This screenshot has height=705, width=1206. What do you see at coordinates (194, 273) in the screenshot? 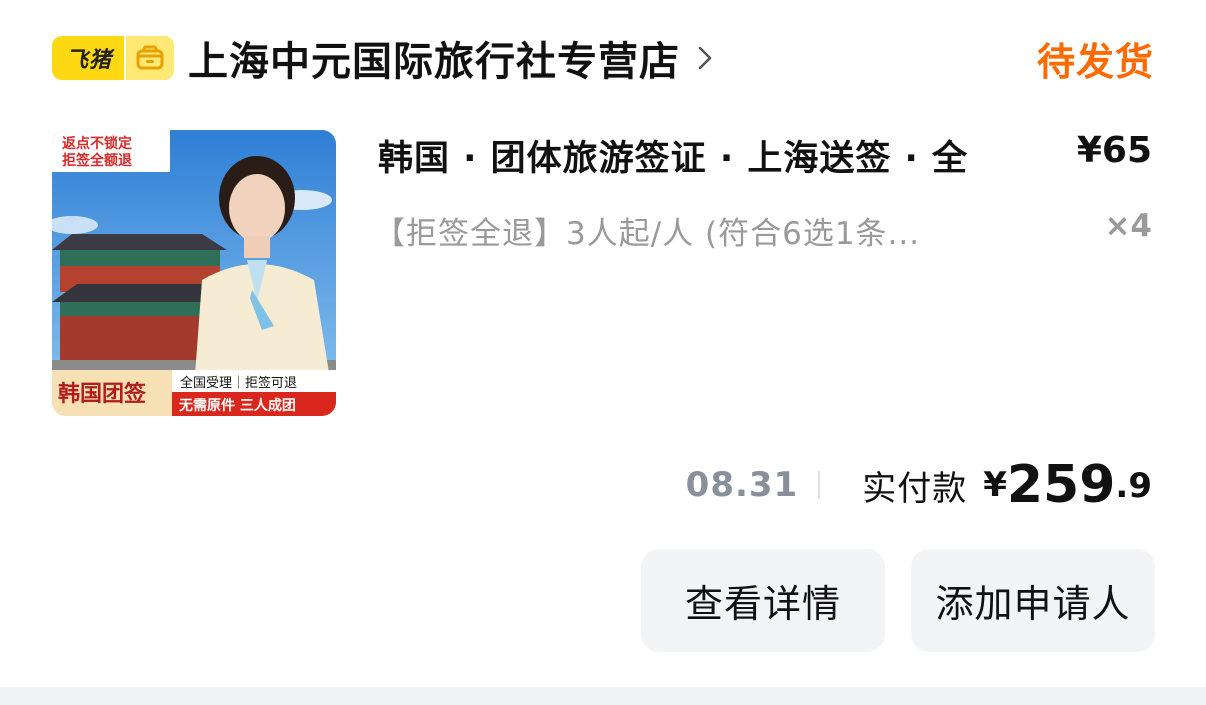
I see `product-image: 返点不锁定 拒签全额退 韩国团签 全国受理｜拒签可退 无需原件 三人成团` at bounding box center [194, 273].